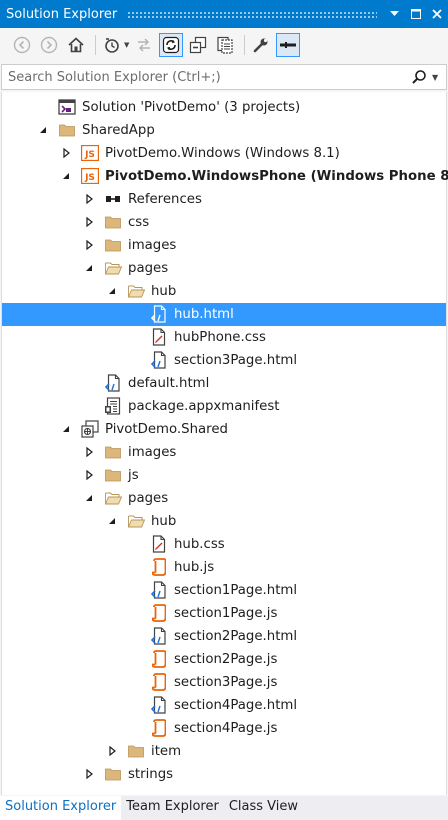  I want to click on tree-item: section3Page.js, so click(224, 682).